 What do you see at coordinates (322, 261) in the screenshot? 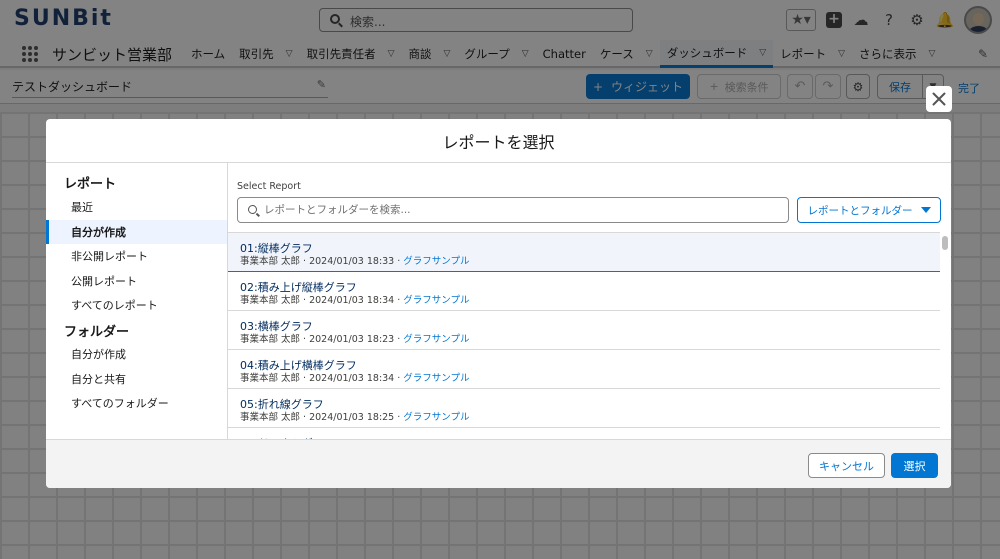
I see `report-owner-date: 事業本部 太郎 · 2024/01/03 18:33 ·` at bounding box center [322, 261].